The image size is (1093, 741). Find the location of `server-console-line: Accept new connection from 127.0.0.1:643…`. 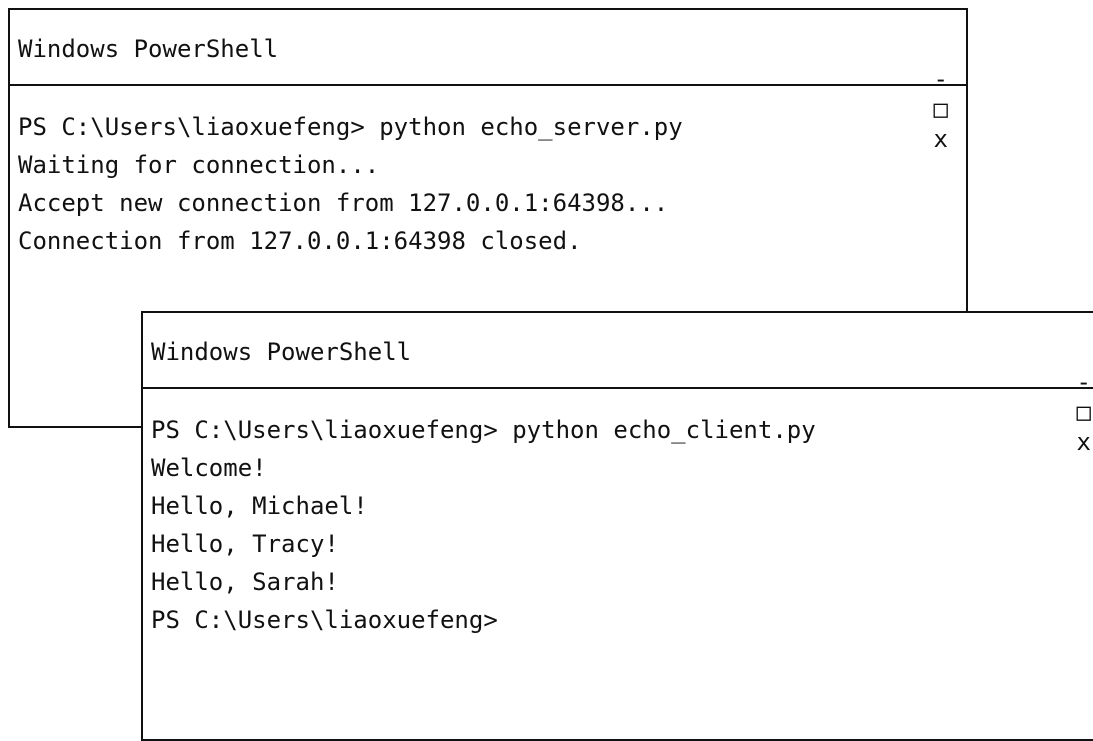

server-console-line: Accept new connection from 127.0.0.1:643… is located at coordinates (343, 203).